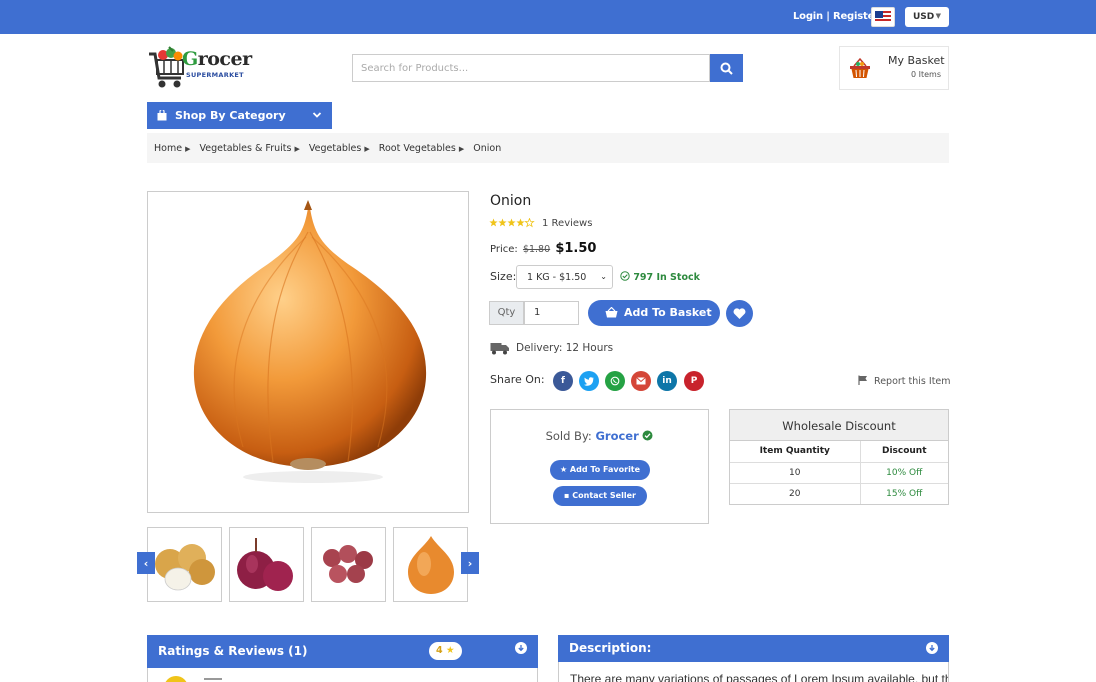 This screenshot has height=682, width=1096. What do you see at coordinates (862, 380) in the screenshot?
I see `flag-icon` at bounding box center [862, 380].